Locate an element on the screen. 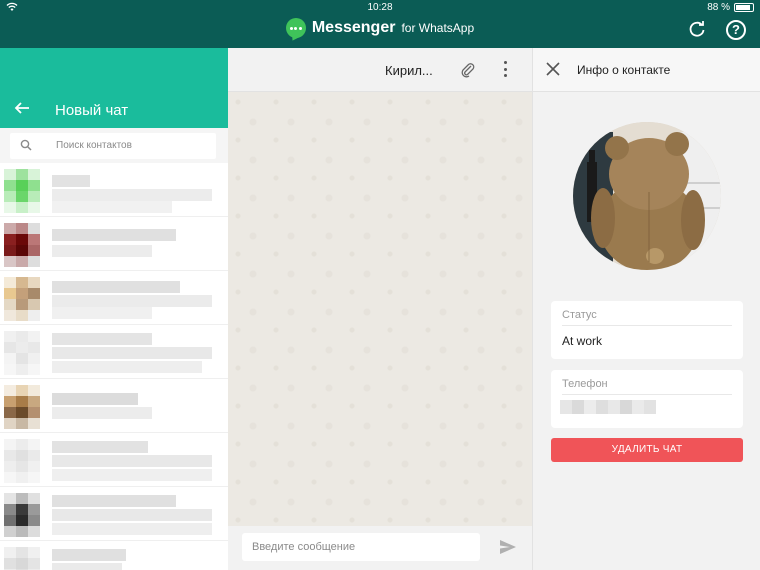 The image size is (760, 570). battery-percent: 88 % is located at coordinates (718, 7).